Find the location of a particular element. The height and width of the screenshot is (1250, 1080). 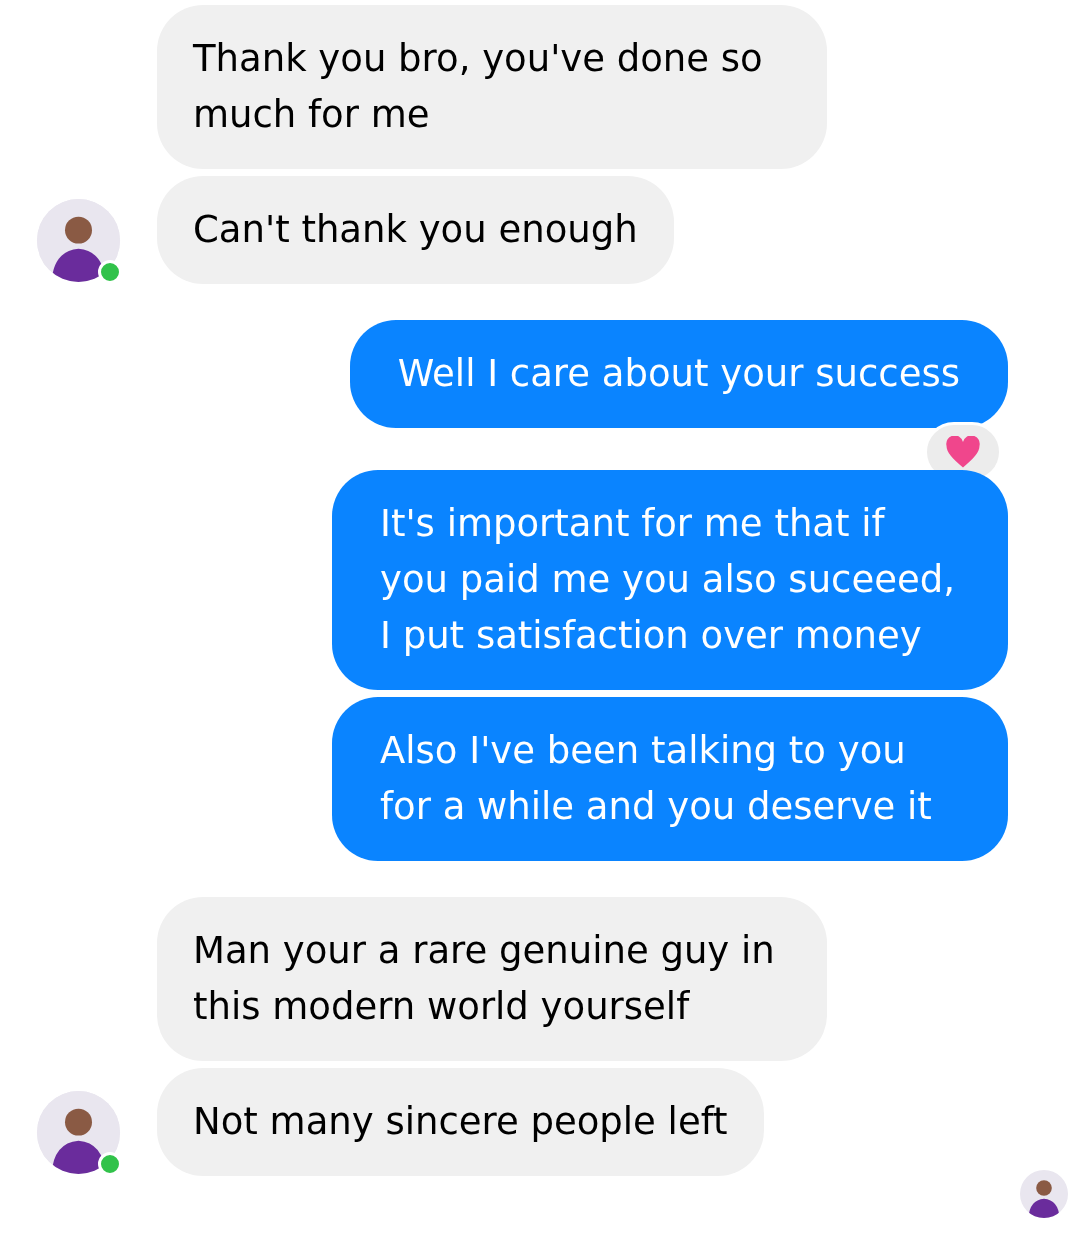

message-bubble: Also I've been talking to you for a while and you deserve it is located at coordinates (670, 779).